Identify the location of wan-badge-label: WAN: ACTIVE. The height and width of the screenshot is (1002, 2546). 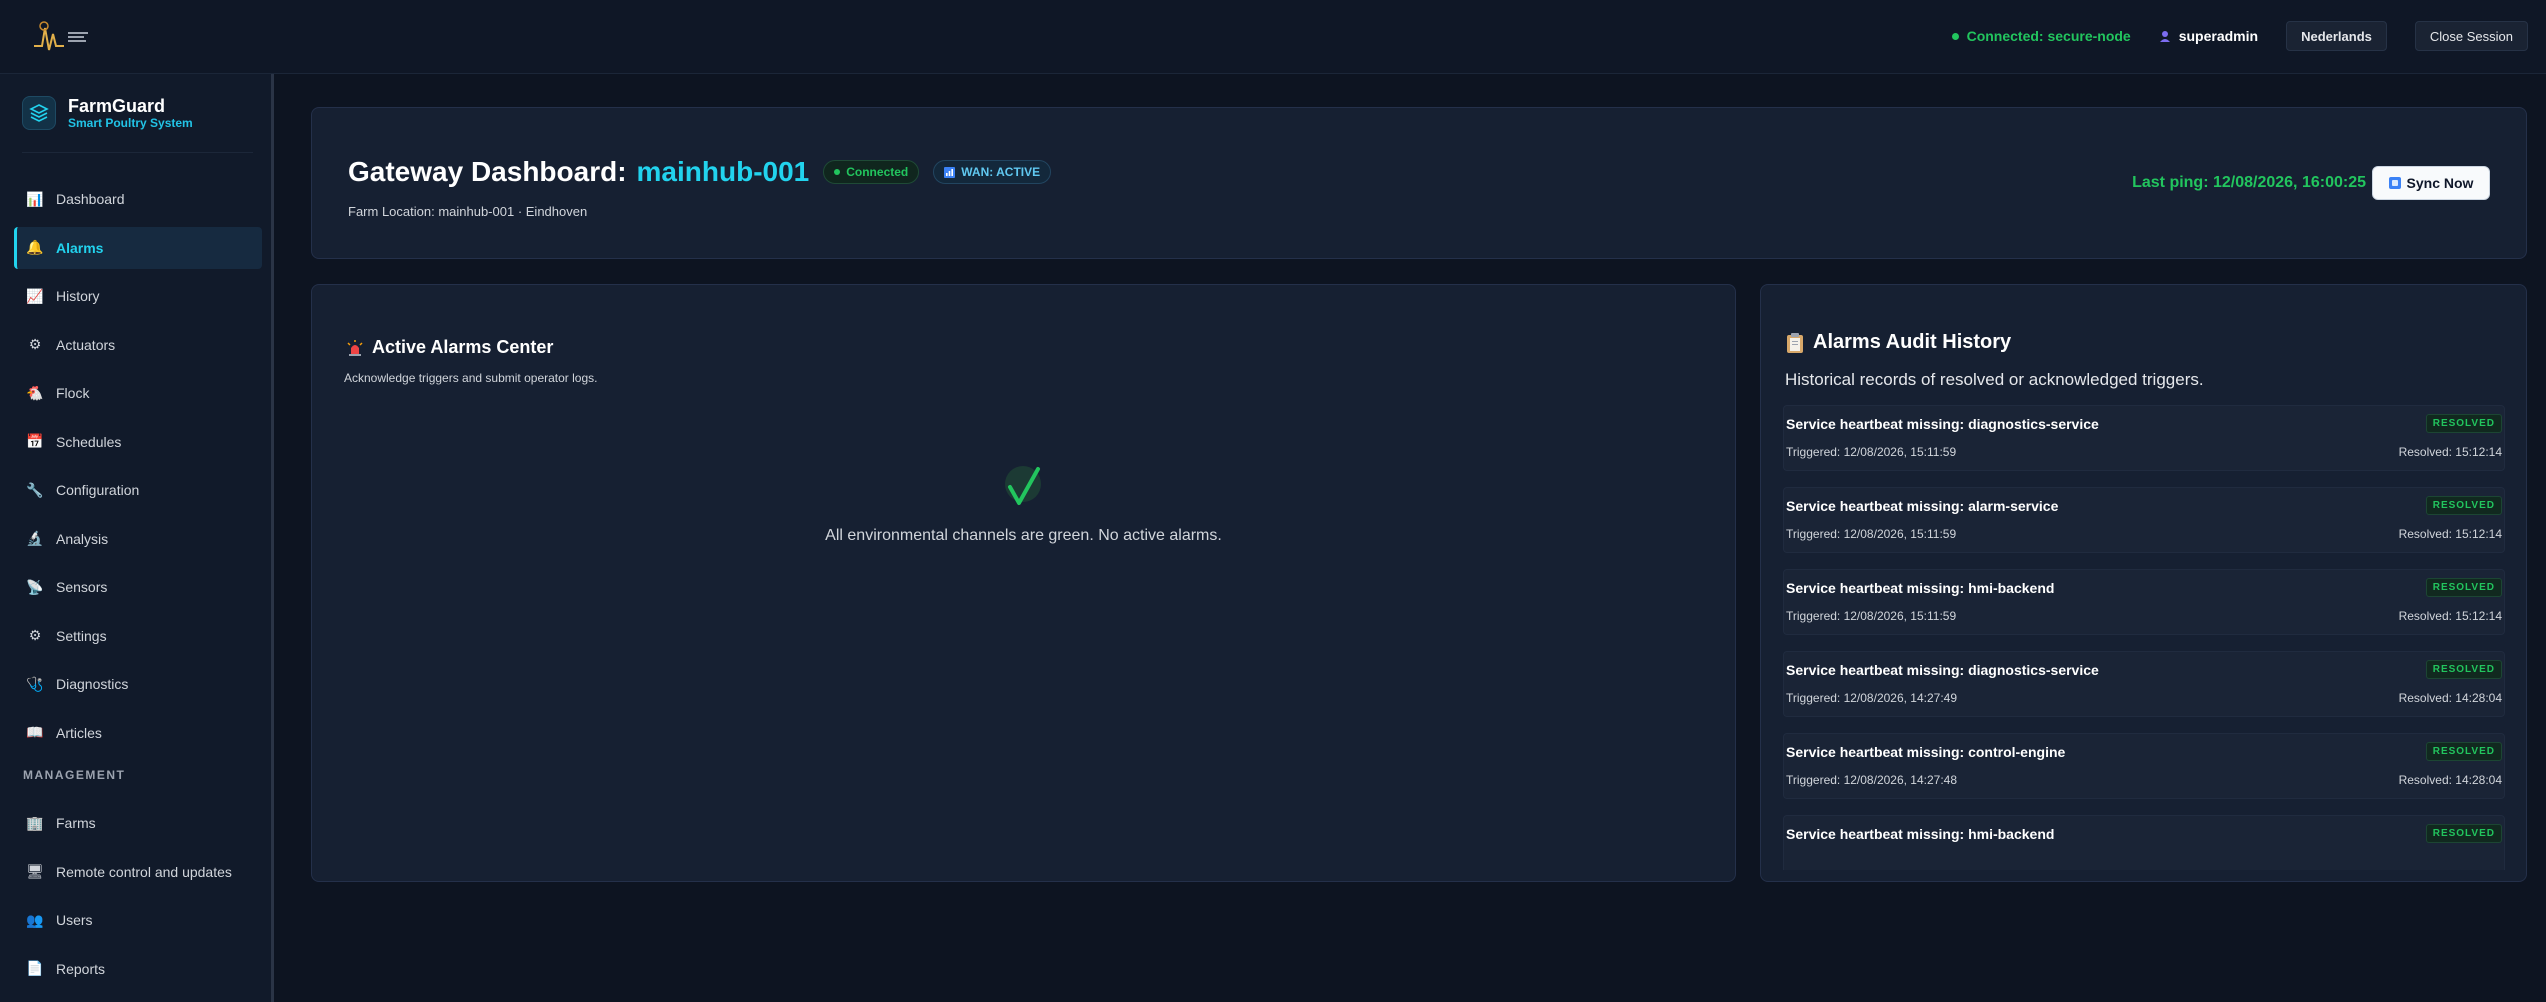
(1001, 172).